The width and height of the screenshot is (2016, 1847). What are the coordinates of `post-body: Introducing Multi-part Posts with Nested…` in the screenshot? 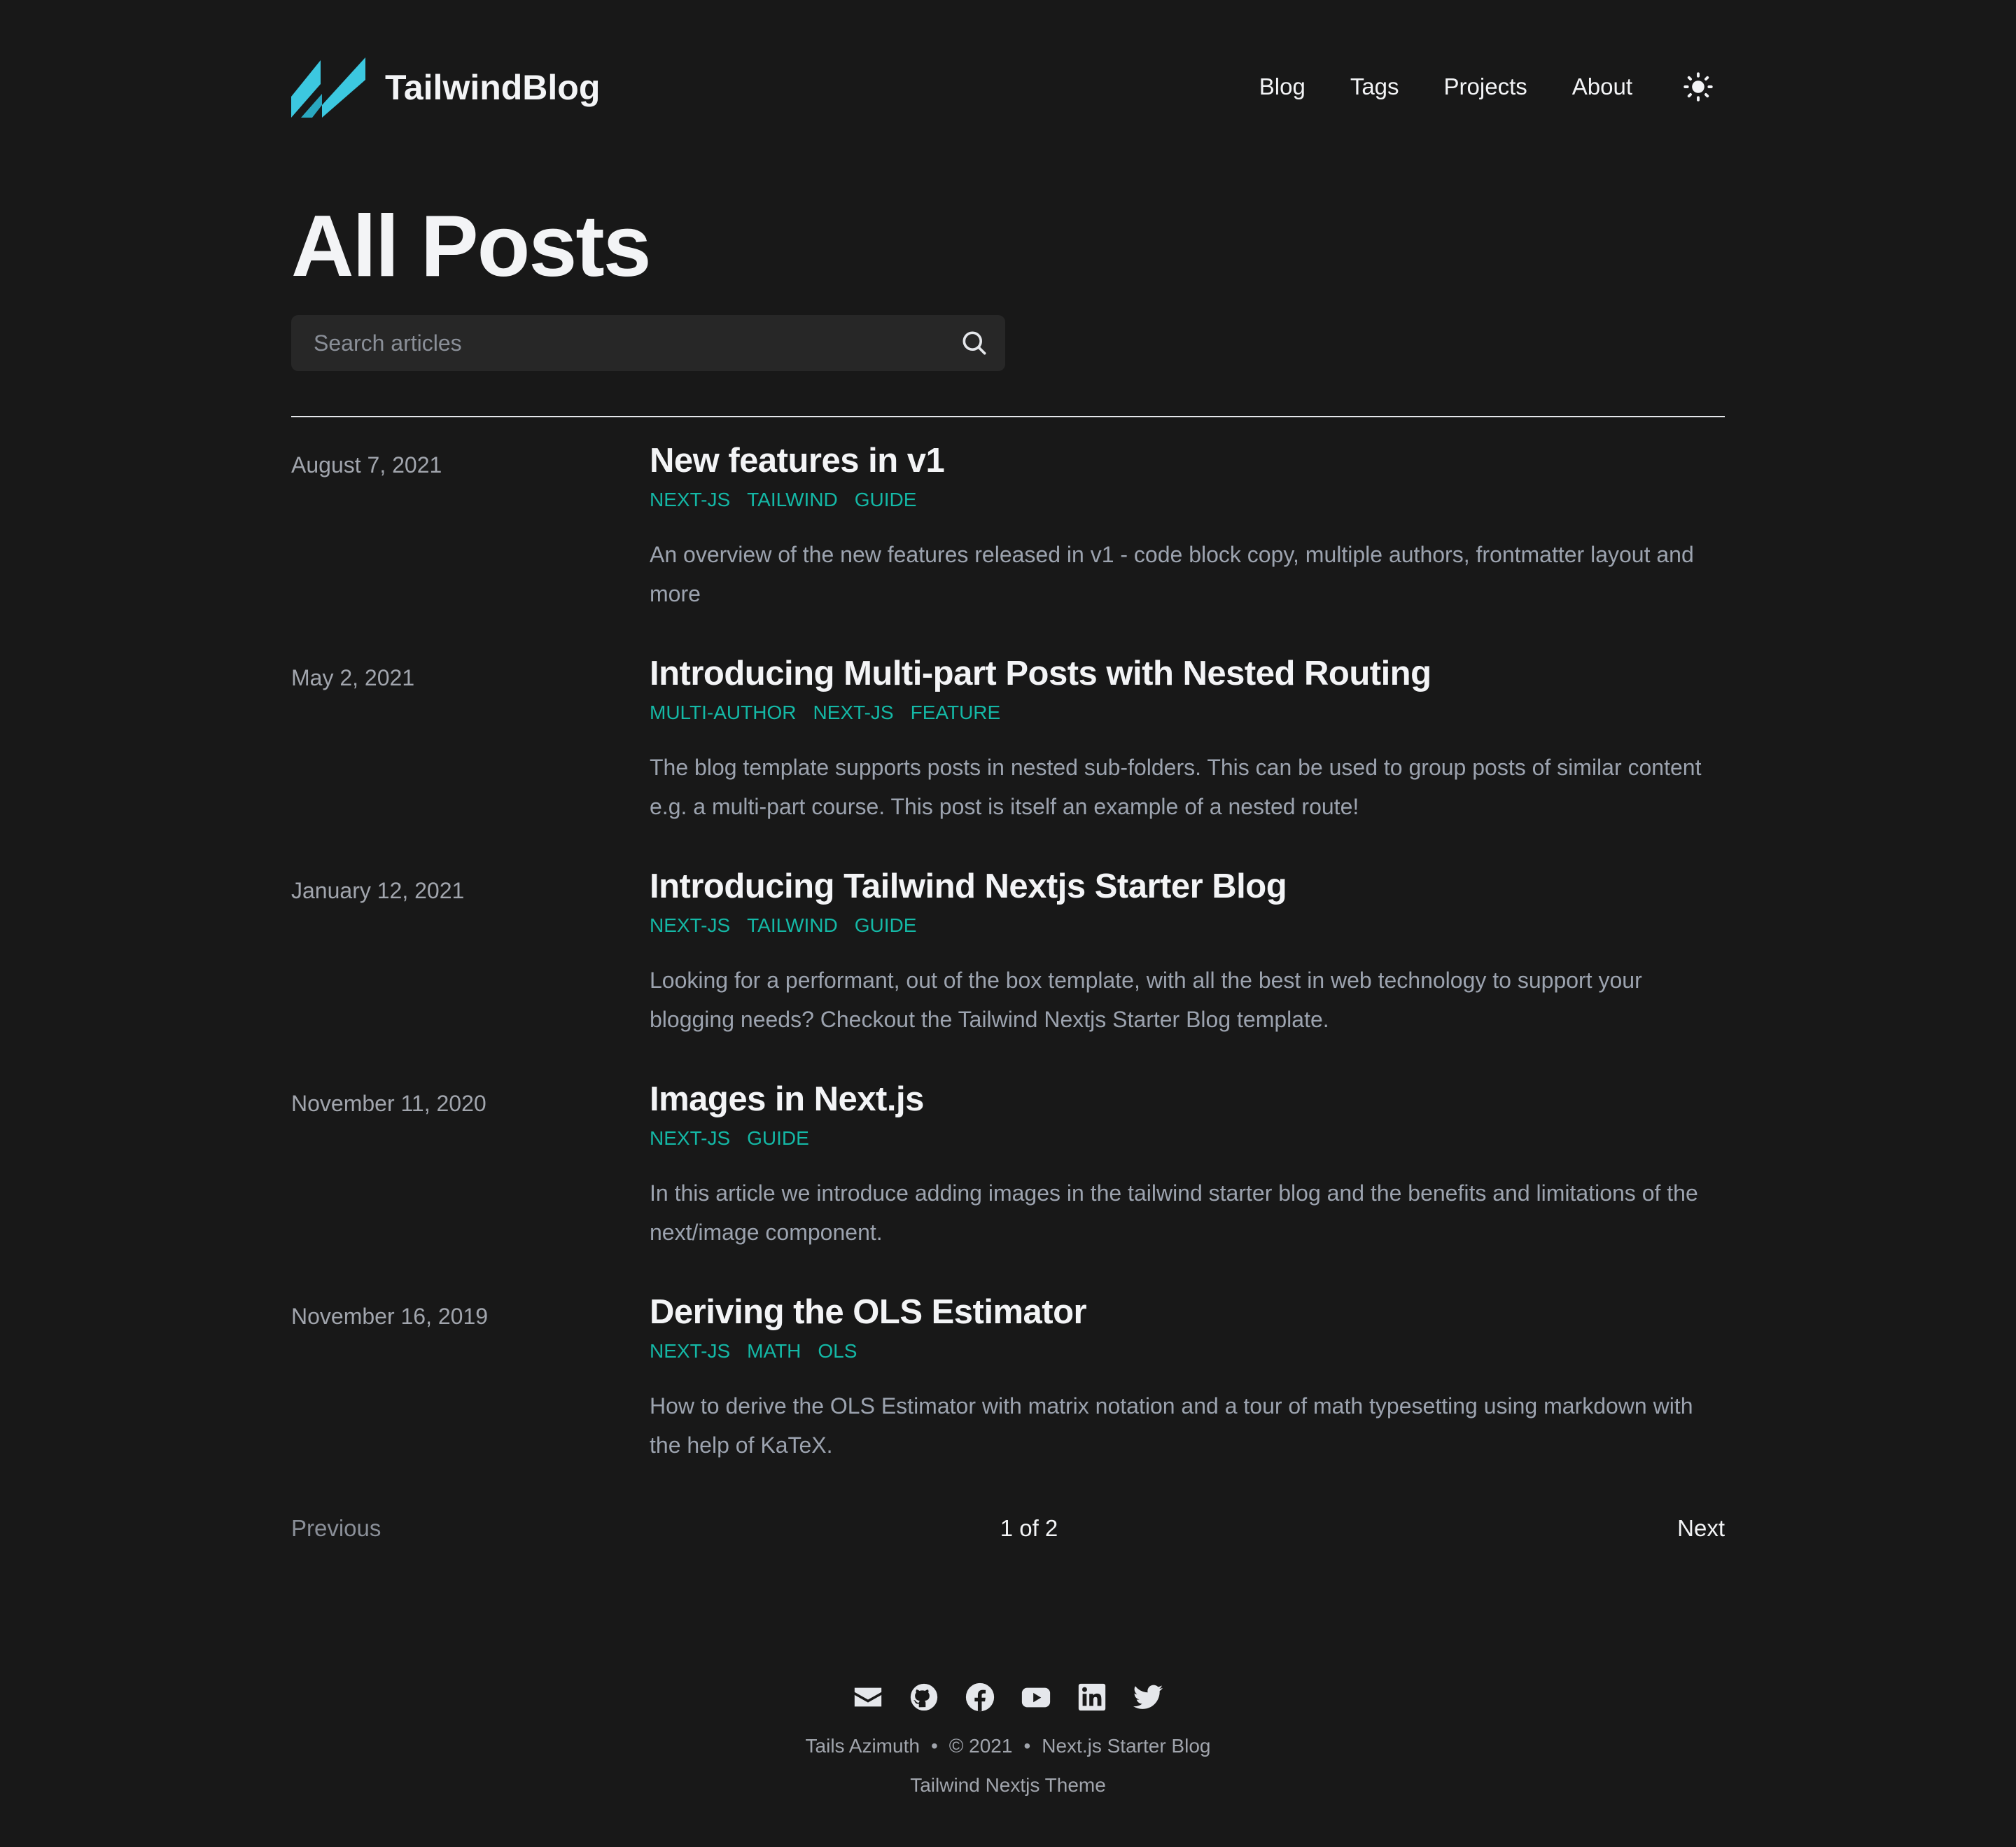 It's located at (1187, 738).